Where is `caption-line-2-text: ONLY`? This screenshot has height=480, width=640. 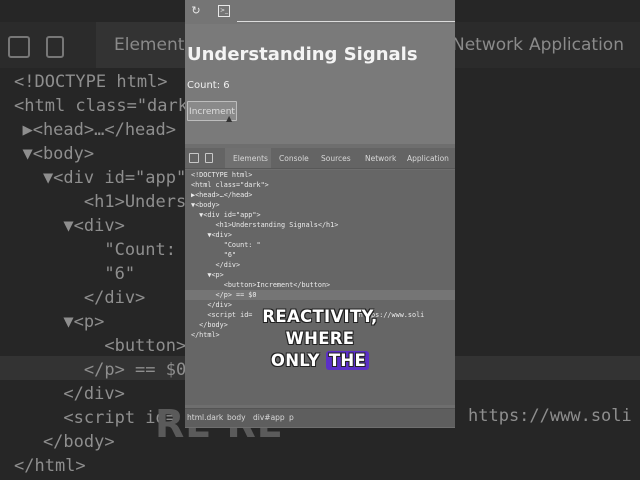
caption-line-2-text: ONLY is located at coordinates (298, 360).